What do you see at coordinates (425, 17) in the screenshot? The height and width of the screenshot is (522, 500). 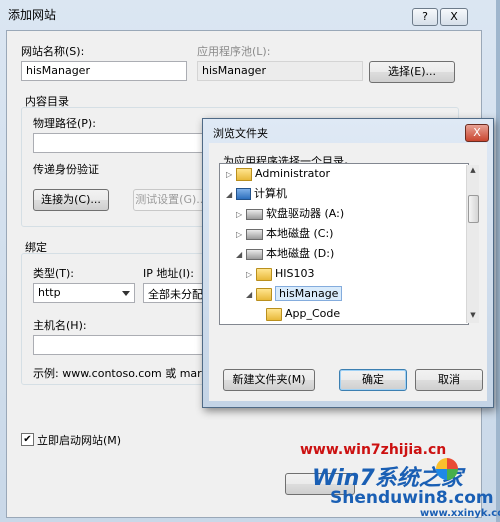 I see `help-button: ?` at bounding box center [425, 17].